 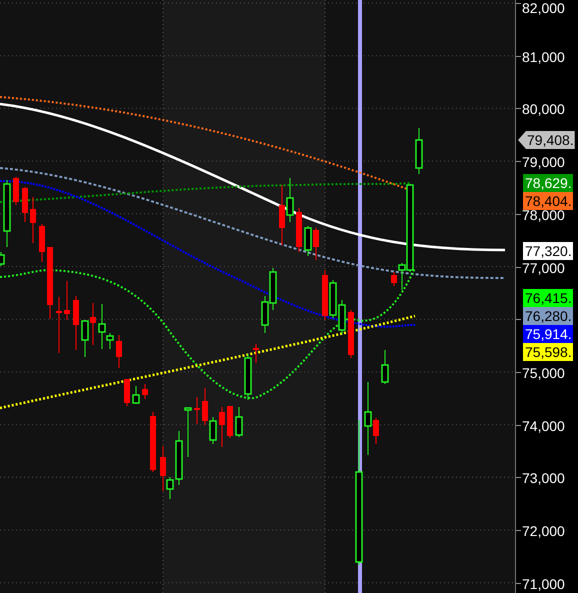 What do you see at coordinates (546, 140) in the screenshot?
I see `last-price-tag: 79,408.` at bounding box center [546, 140].